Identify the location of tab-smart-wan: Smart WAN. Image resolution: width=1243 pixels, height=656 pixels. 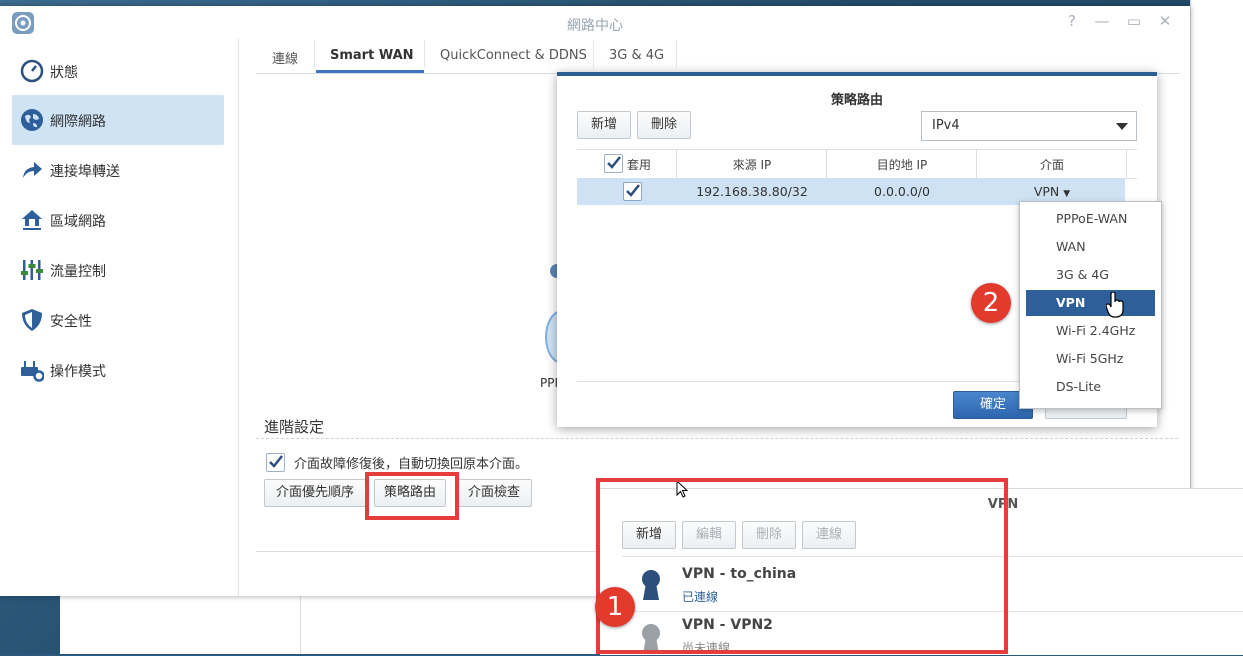
(372, 55).